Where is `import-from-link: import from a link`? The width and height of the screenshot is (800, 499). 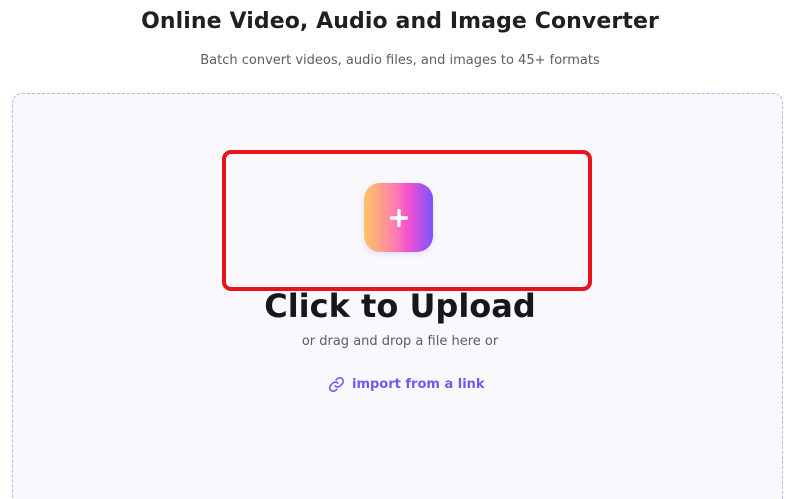
import-from-link: import from a link is located at coordinates (406, 384).